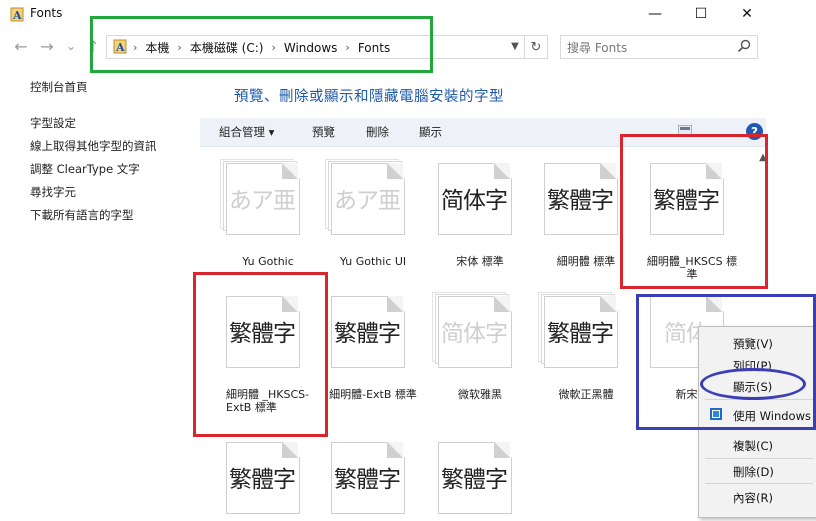 The width and height of the screenshot is (816, 521). What do you see at coordinates (82, 215) in the screenshot?
I see `link-download-fonts: 下載所有語言的字型` at bounding box center [82, 215].